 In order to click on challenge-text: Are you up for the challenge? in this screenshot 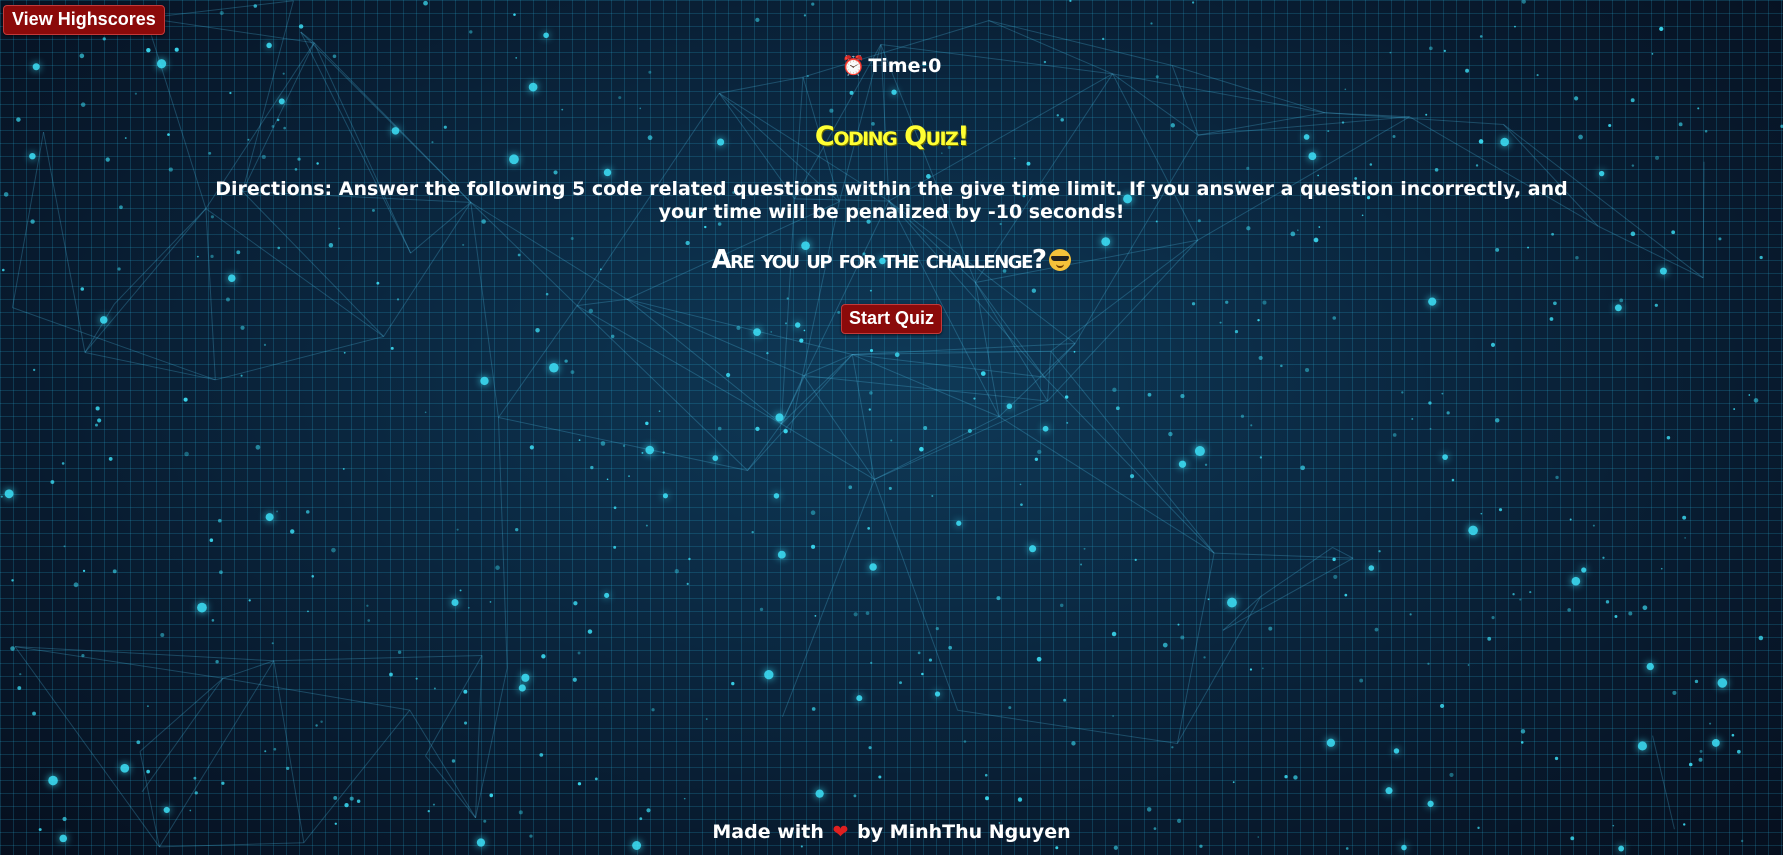, I will do `click(879, 260)`.